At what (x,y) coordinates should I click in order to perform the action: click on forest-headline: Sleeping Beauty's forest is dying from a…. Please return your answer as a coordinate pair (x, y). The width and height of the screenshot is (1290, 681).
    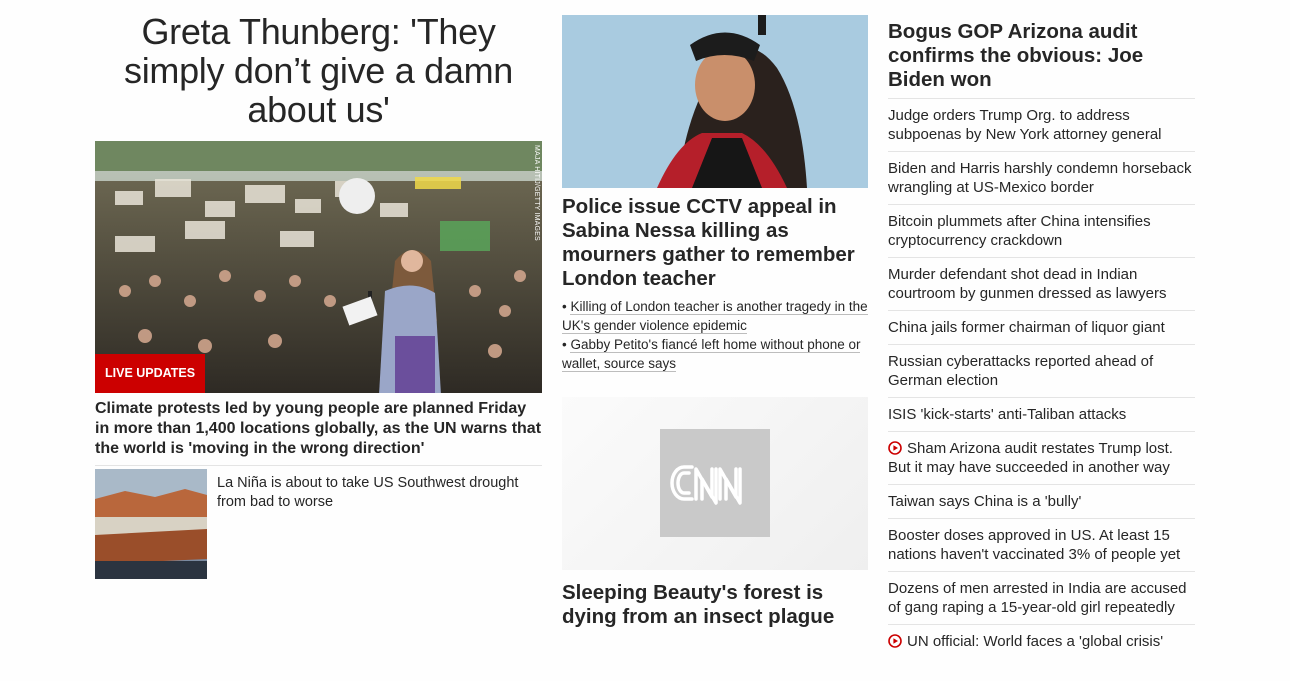
    Looking at the image, I should click on (715, 605).